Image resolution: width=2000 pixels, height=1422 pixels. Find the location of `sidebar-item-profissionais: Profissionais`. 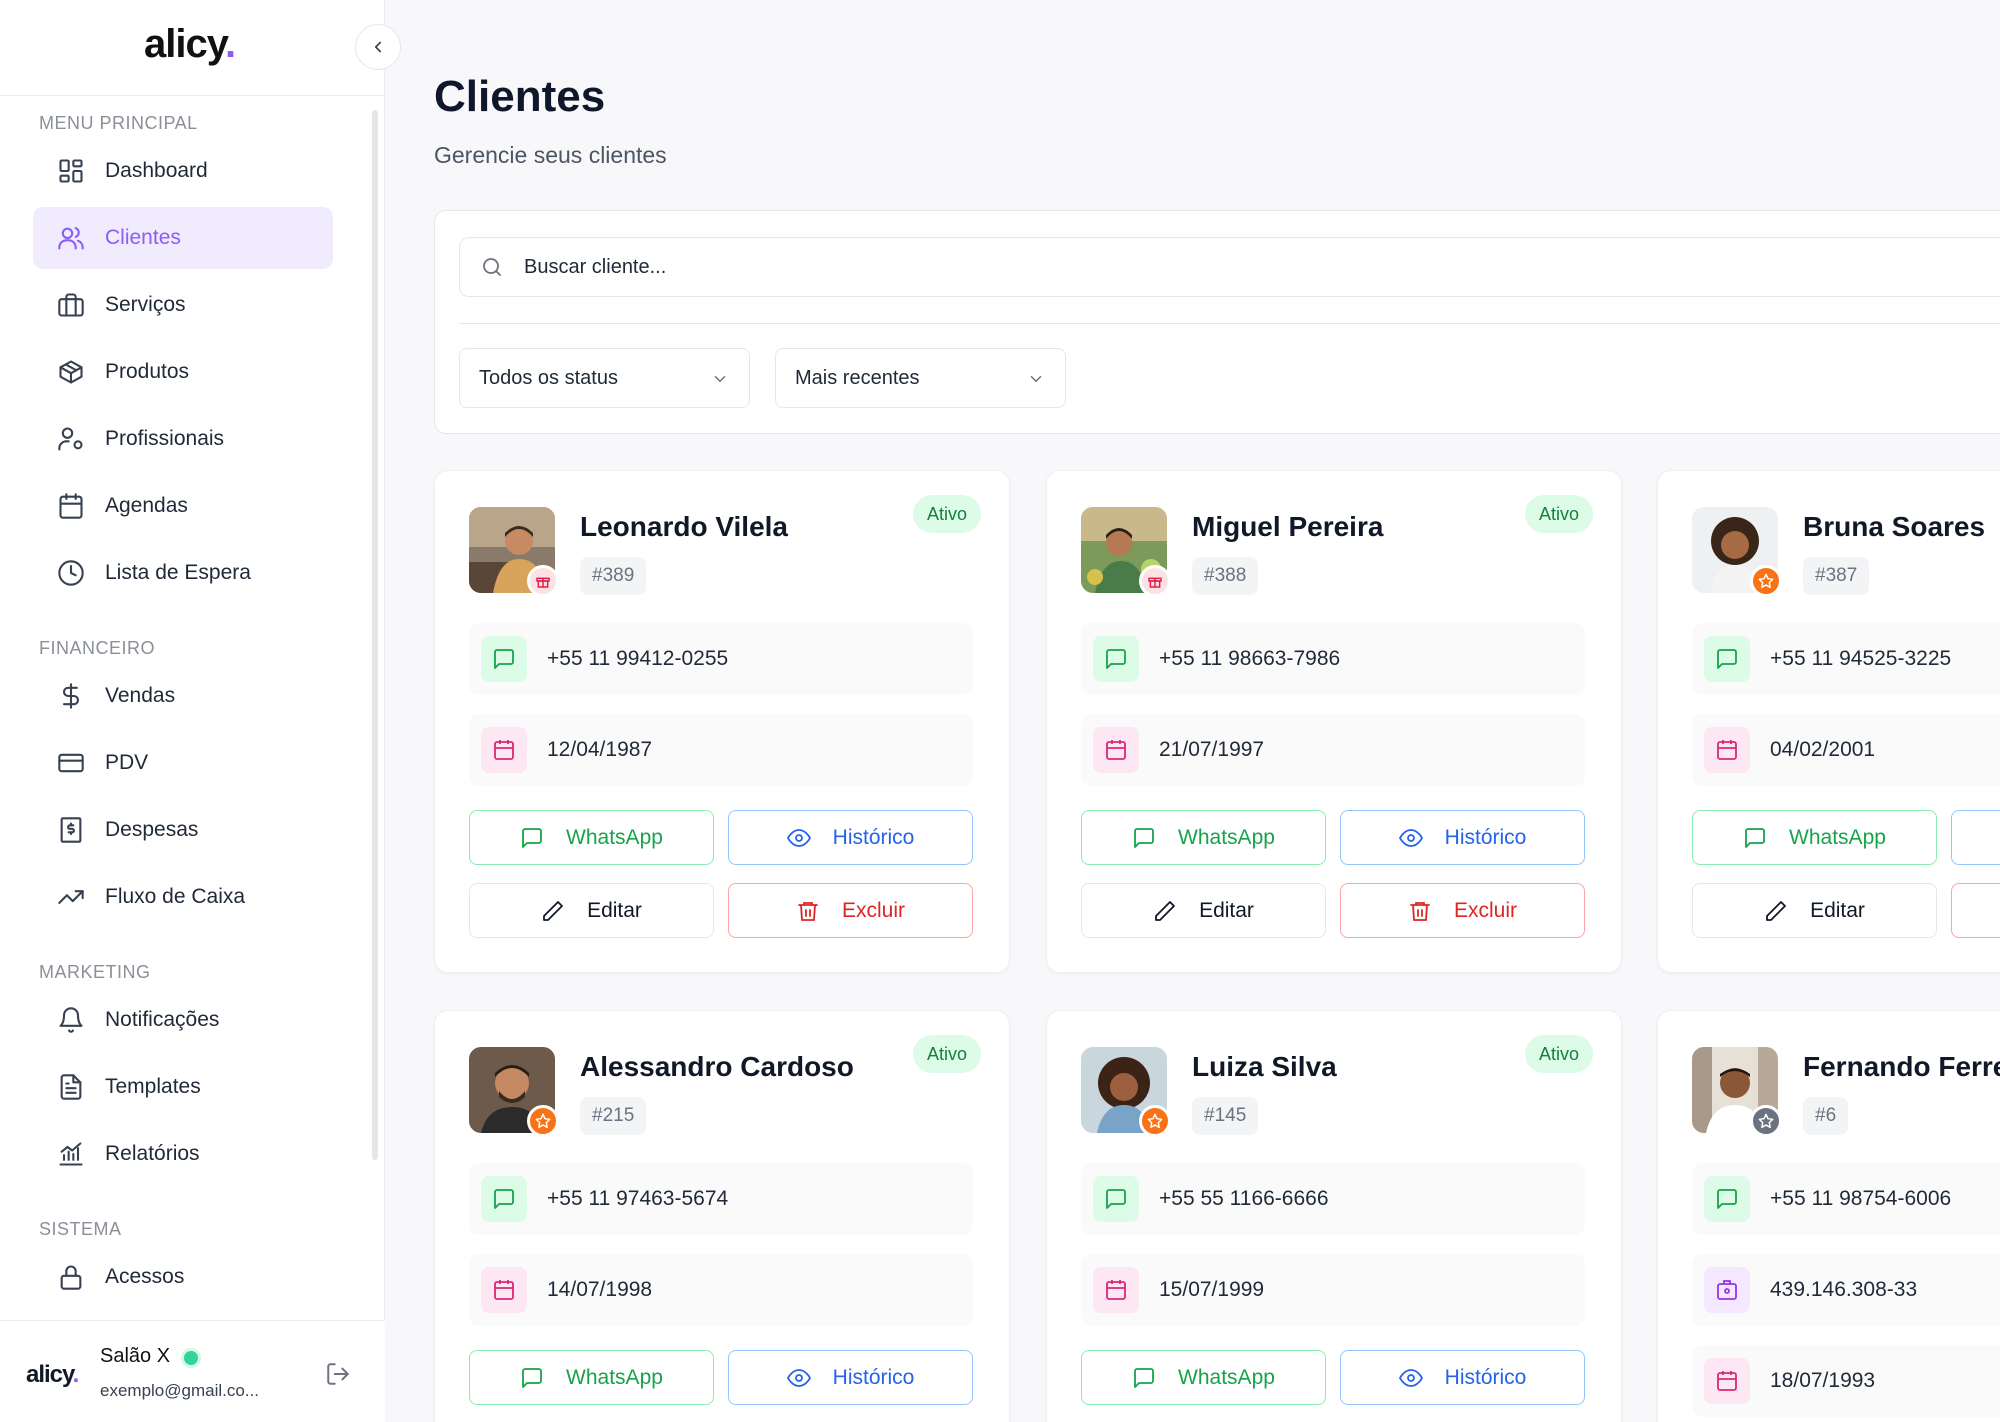

sidebar-item-profissionais: Profissionais is located at coordinates (183, 439).